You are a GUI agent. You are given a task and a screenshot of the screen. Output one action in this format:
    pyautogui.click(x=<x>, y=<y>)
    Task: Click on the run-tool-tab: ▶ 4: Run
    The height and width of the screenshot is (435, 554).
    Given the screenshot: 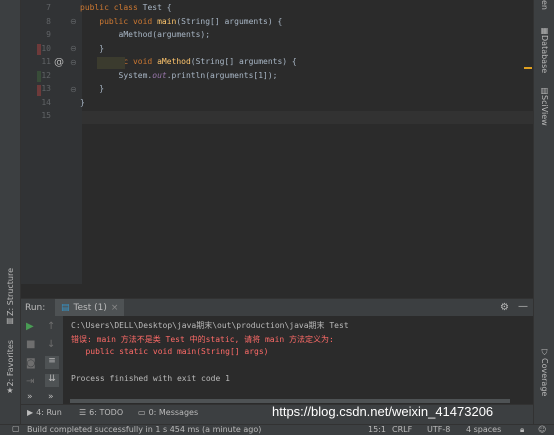 What is the action you would take?
    pyautogui.click(x=44, y=412)
    